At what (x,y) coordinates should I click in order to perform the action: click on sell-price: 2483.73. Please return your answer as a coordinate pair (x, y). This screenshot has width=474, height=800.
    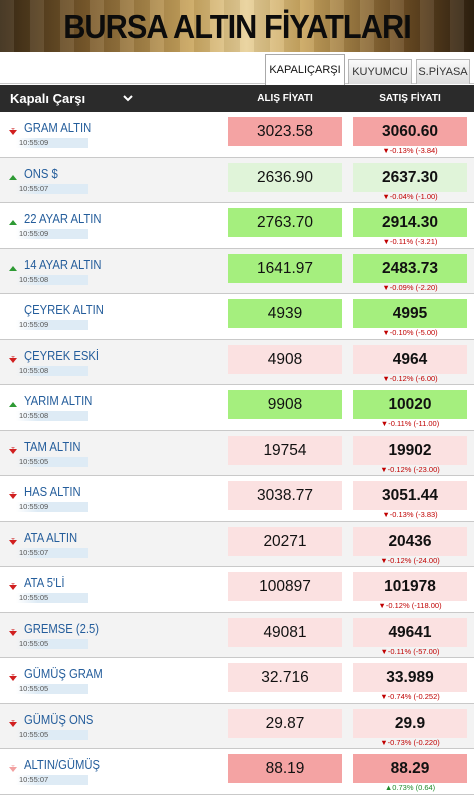
    Looking at the image, I should click on (410, 268).